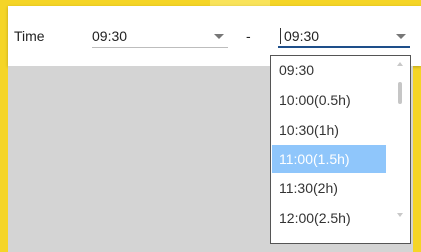 The image size is (421, 252). Describe the element at coordinates (329, 188) in the screenshot. I see `dropdown-option: 11:30(2h)` at that location.